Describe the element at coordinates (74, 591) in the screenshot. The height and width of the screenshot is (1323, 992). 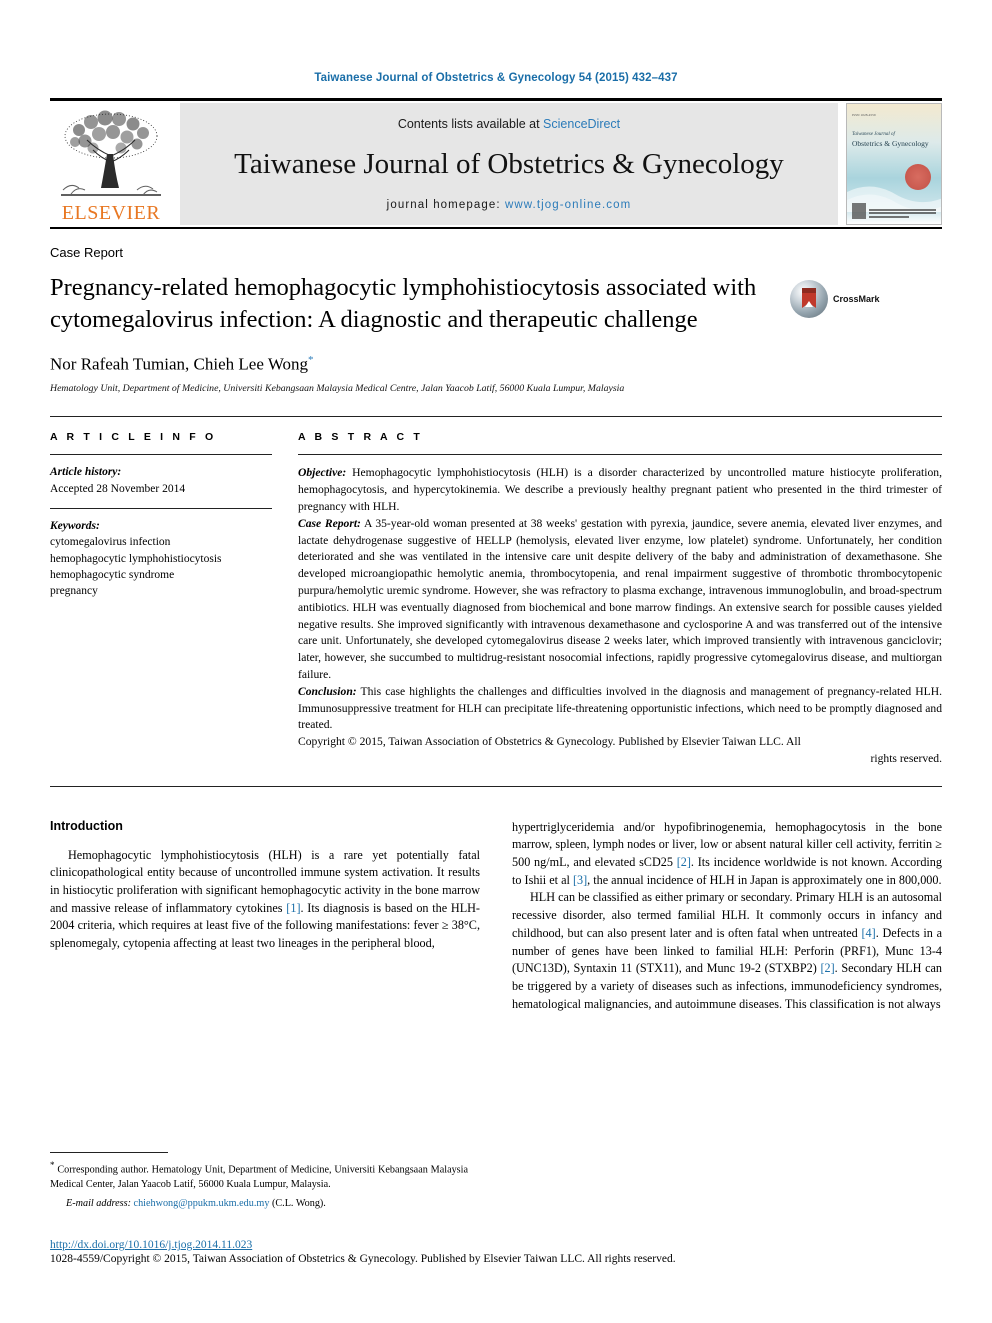
I see `keyword-item: pregnancy` at that location.